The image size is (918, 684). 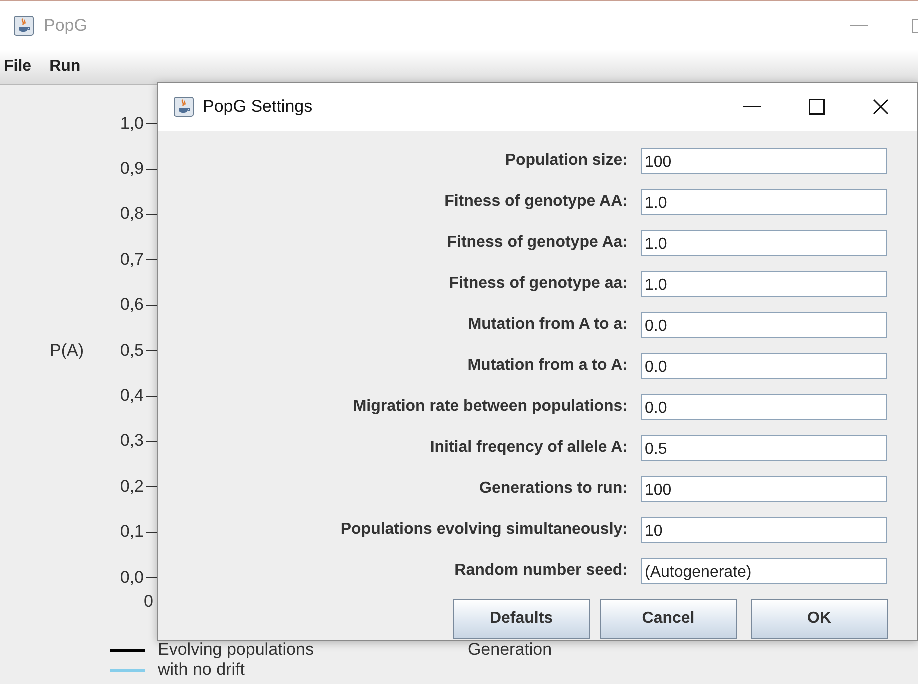 I want to click on field-label: Generations to run:, so click(x=553, y=489).